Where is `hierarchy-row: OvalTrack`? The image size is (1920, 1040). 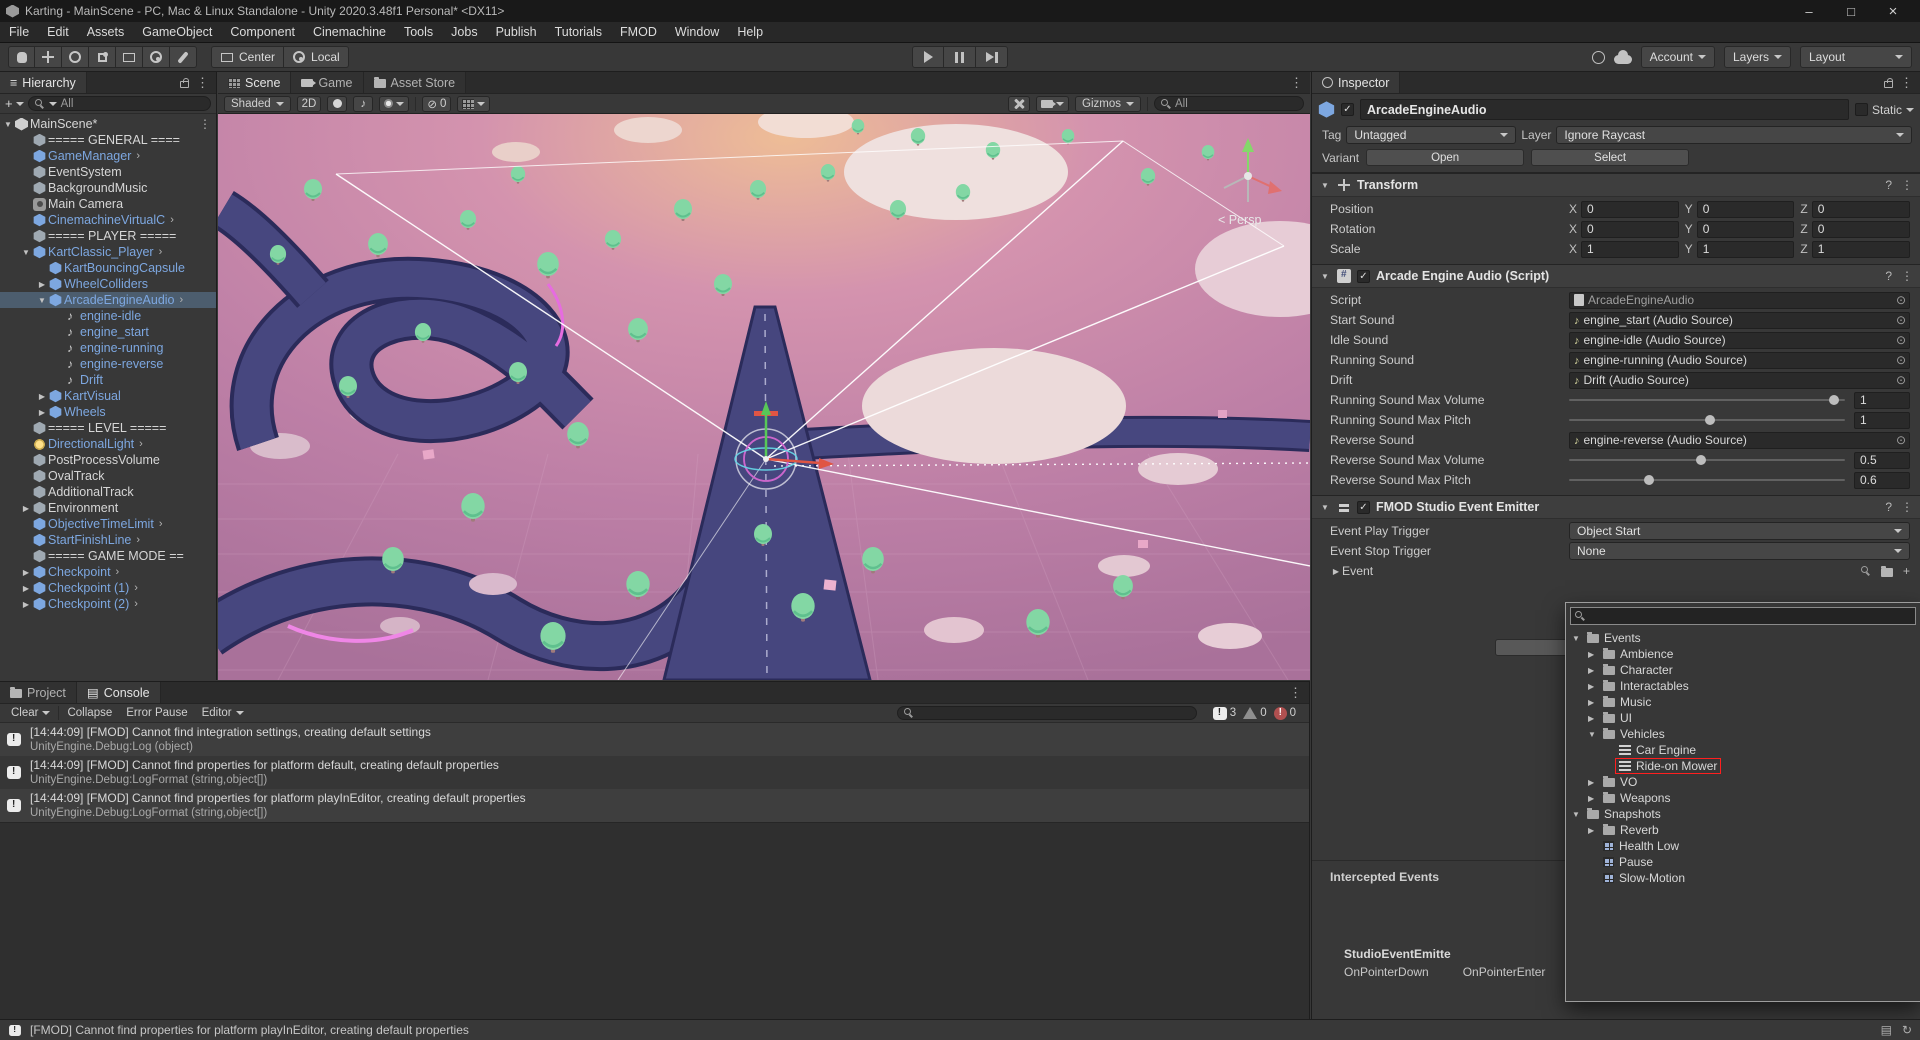 hierarchy-row: OvalTrack is located at coordinates (108, 476).